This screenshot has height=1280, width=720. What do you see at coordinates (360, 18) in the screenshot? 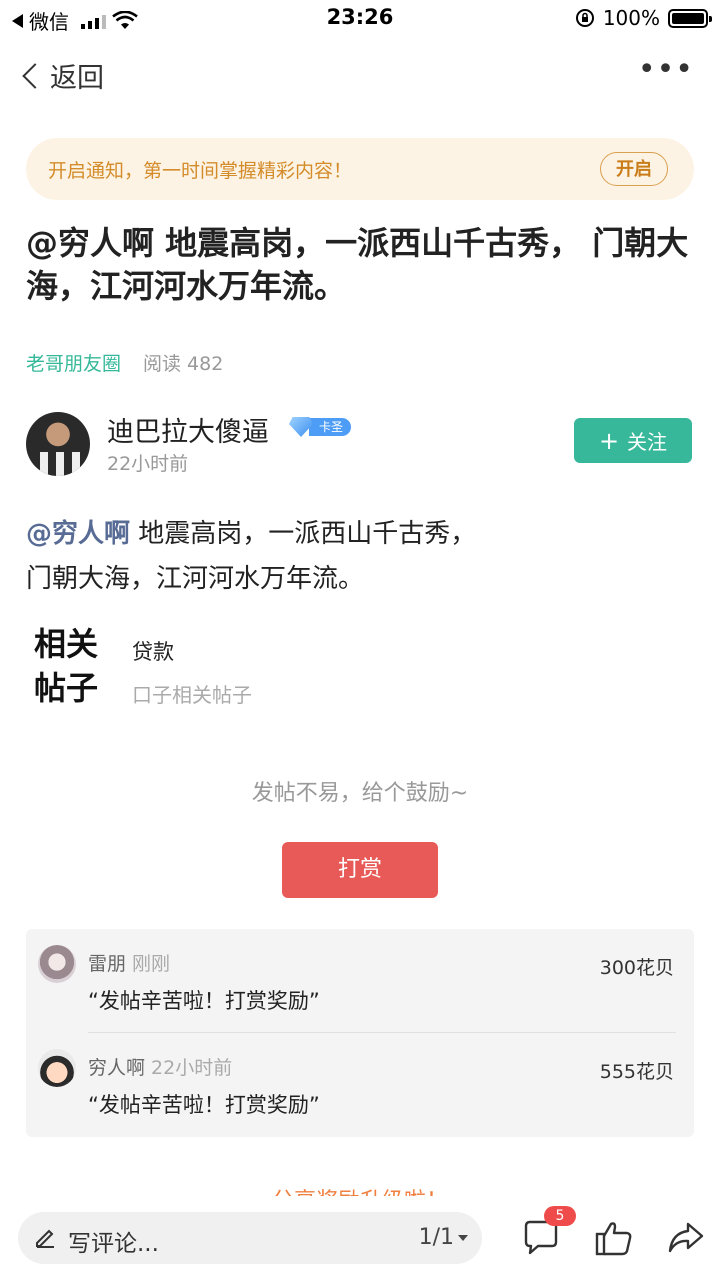
I see `status-bar: 微信 23:26 100%` at bounding box center [360, 18].